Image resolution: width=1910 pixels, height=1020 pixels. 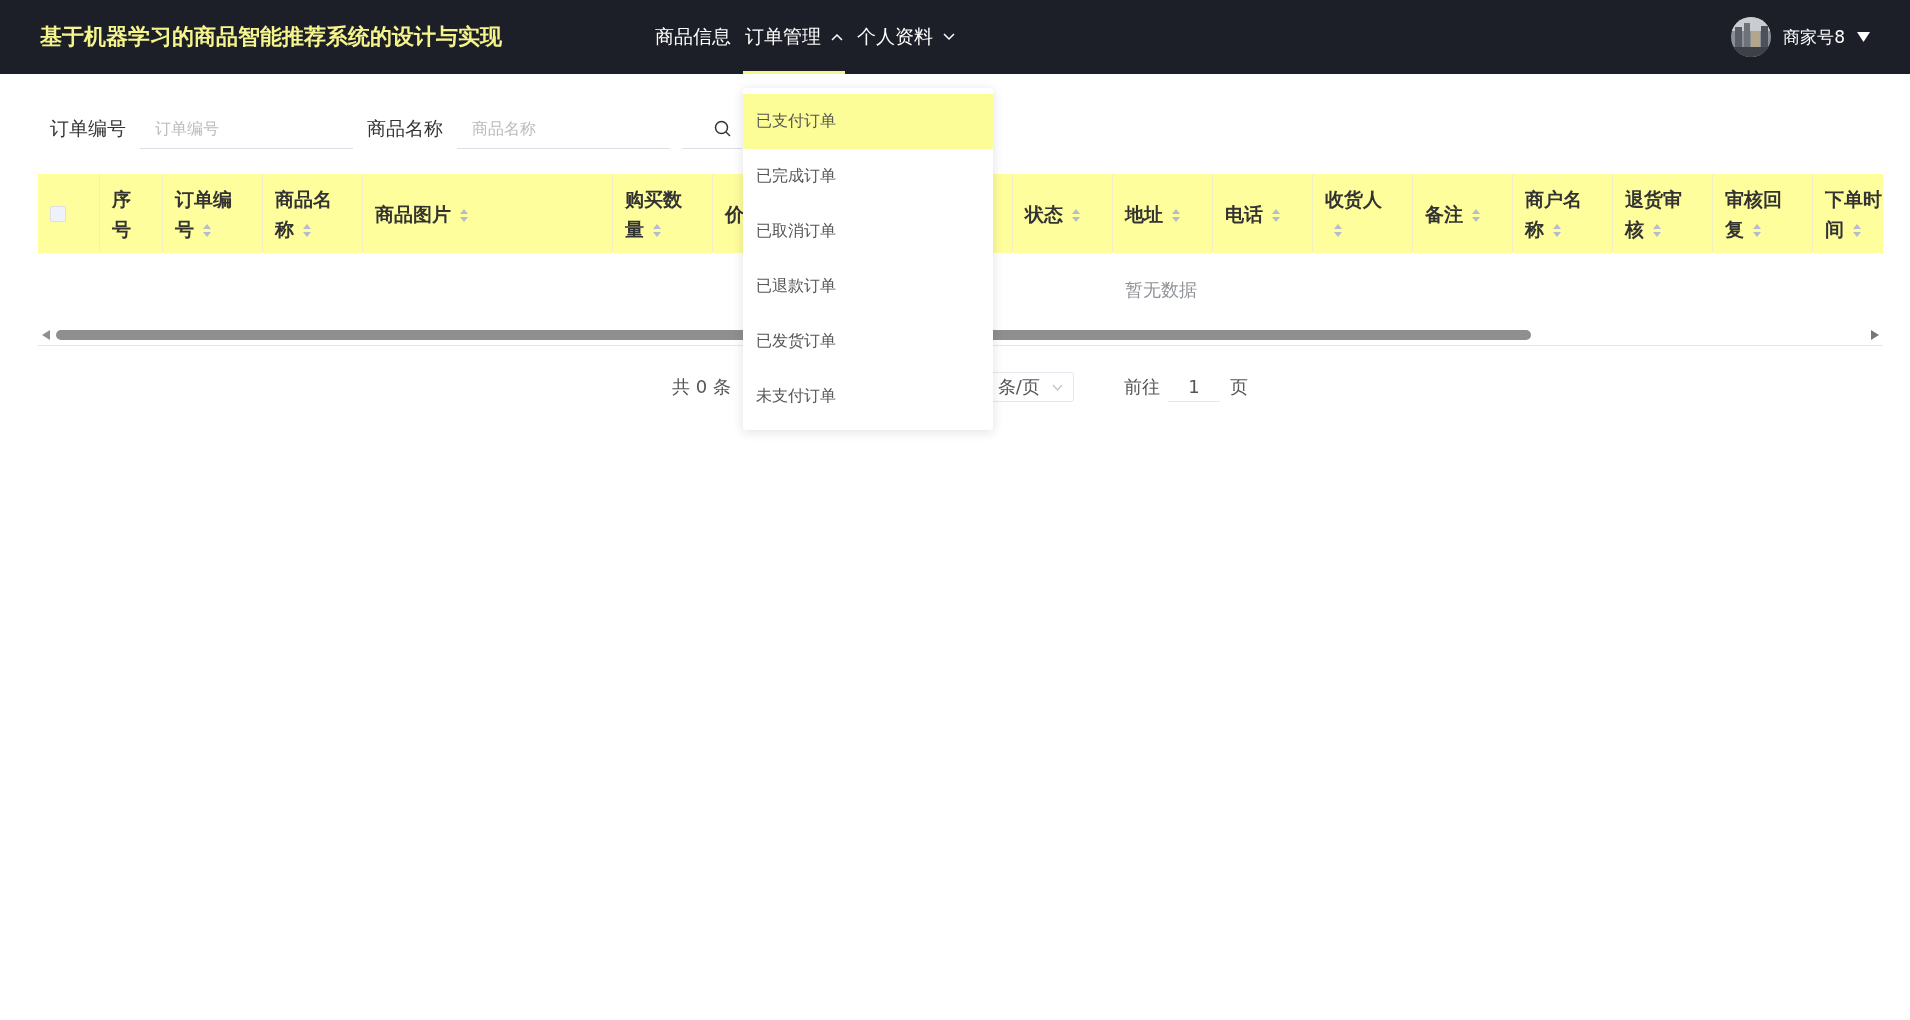 I want to click on menu-item: 已发货订单, so click(x=868, y=341).